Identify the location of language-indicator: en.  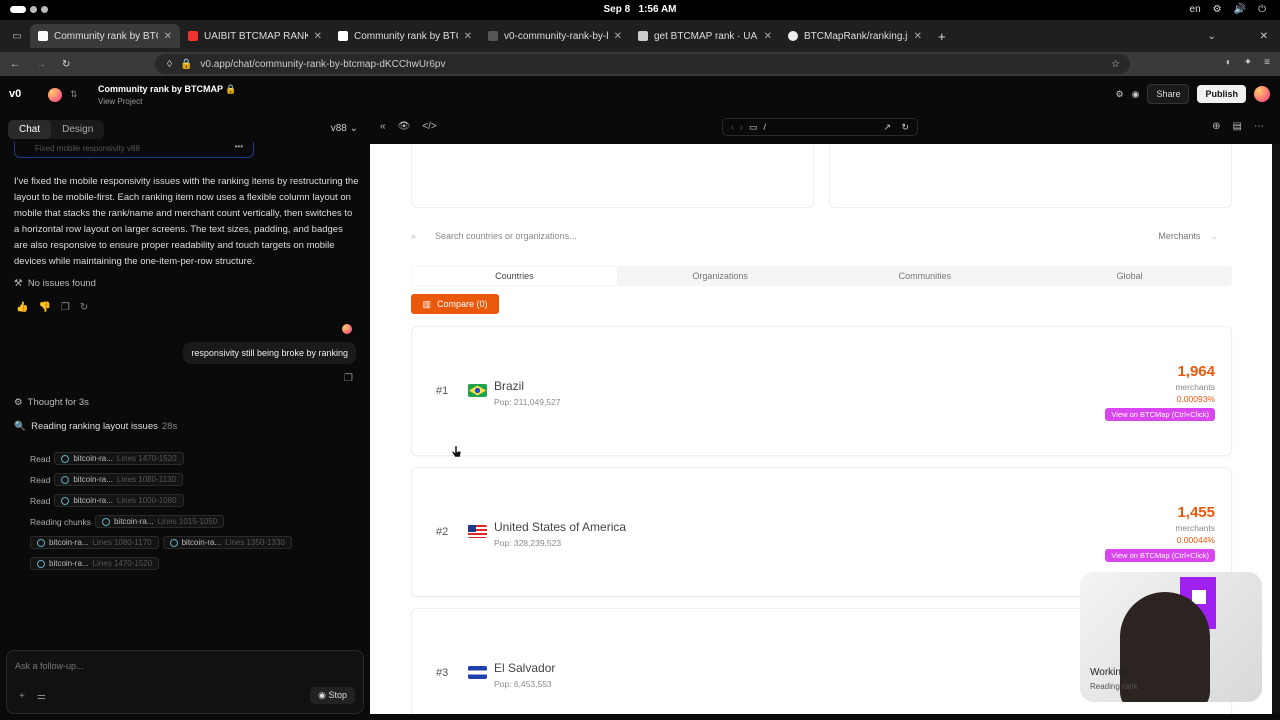
(1195, 9).